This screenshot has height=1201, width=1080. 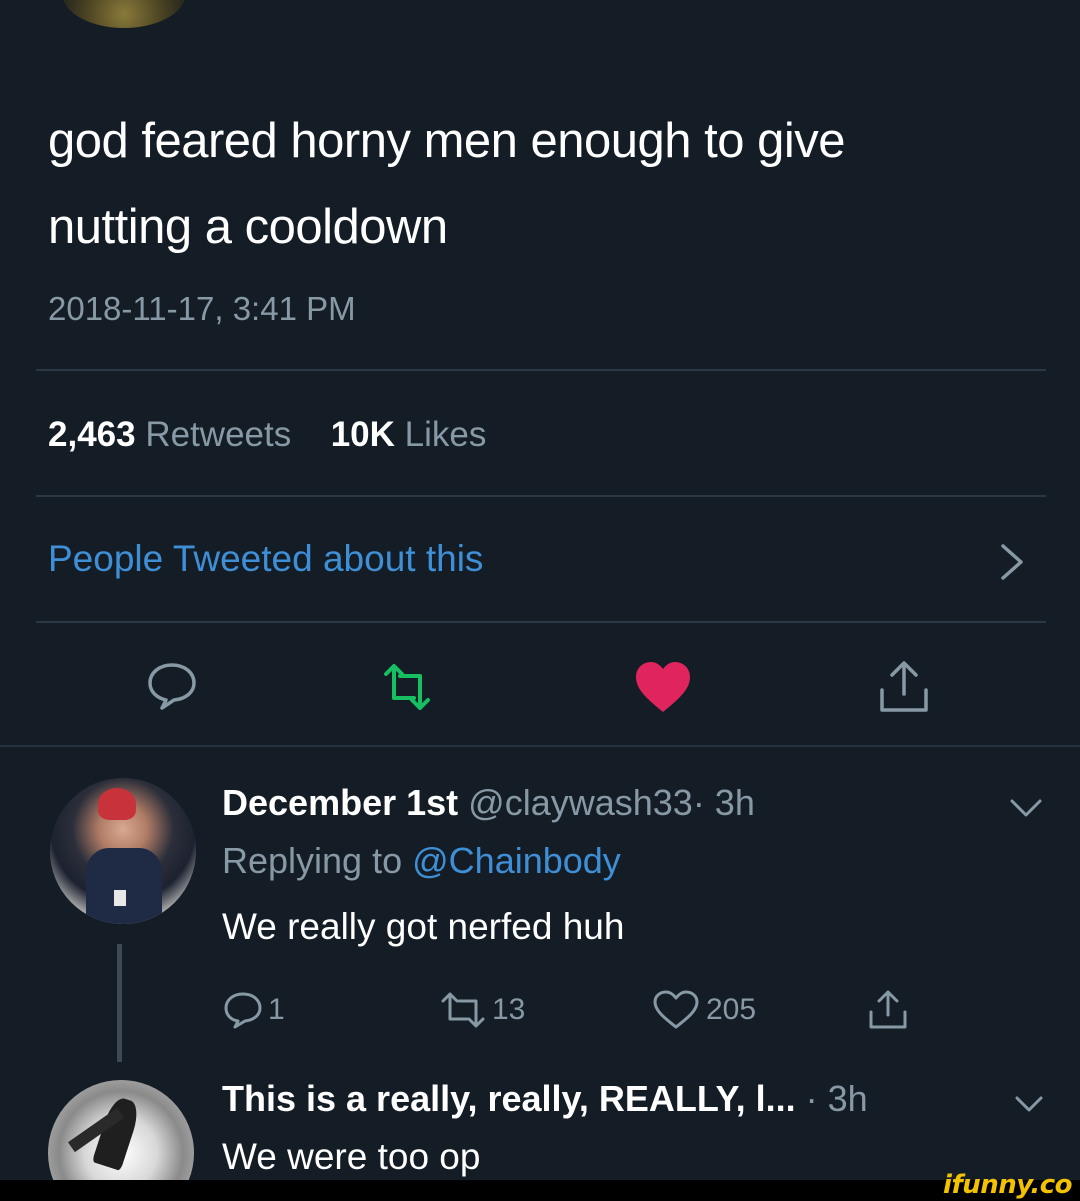 What do you see at coordinates (351, 1156) in the screenshot?
I see `reply-body: We were too op` at bounding box center [351, 1156].